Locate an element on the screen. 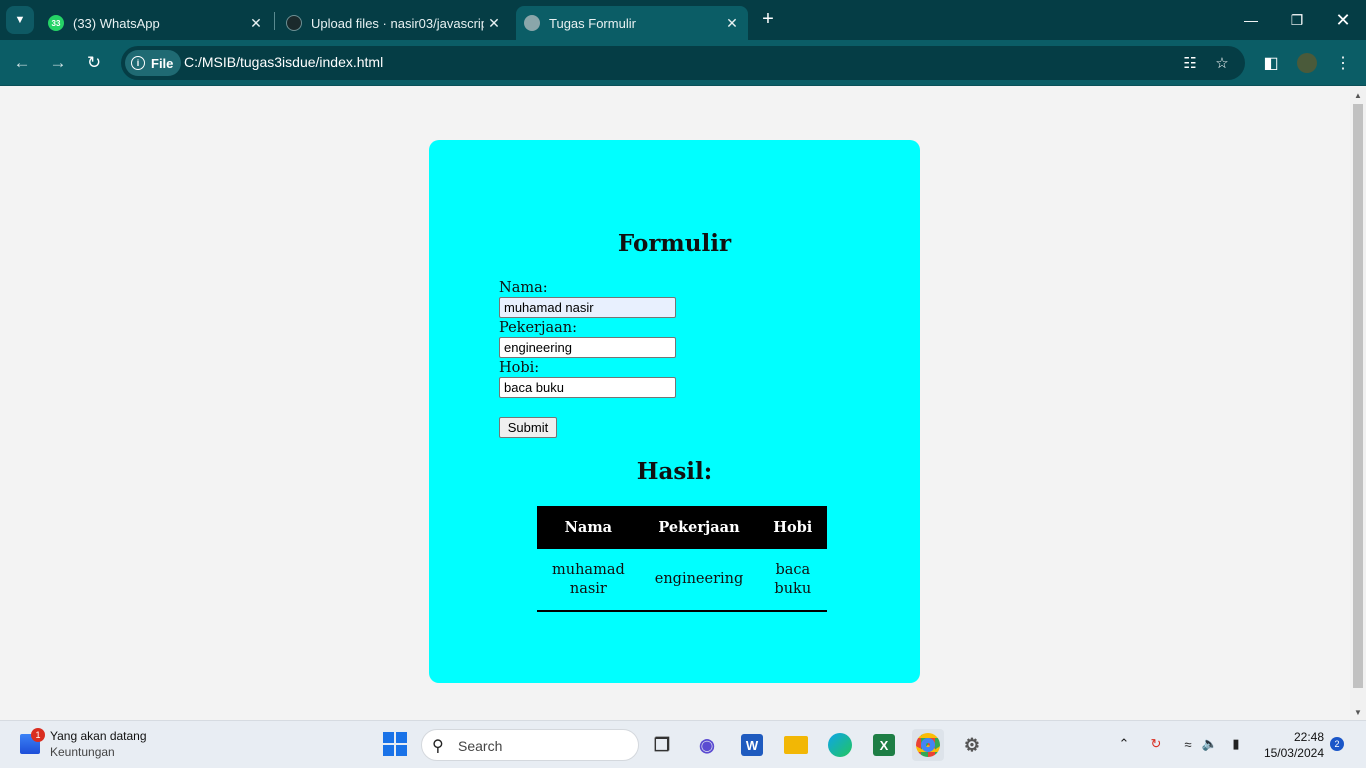 This screenshot has width=1366, height=768. clock: 22:48 15/03/2024 is located at coordinates (1287, 745).